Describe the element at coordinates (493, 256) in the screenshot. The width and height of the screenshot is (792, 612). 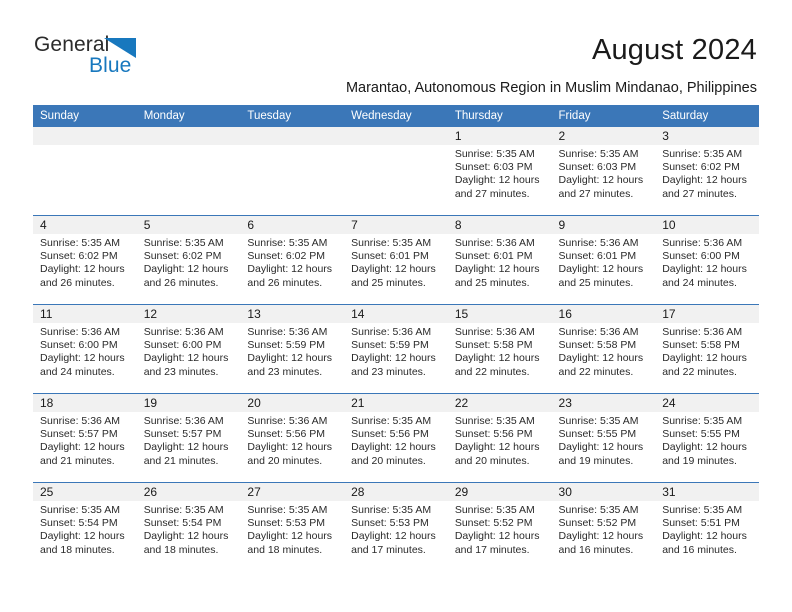
I see `sunset-text: Sunset: 6:01 PM` at that location.